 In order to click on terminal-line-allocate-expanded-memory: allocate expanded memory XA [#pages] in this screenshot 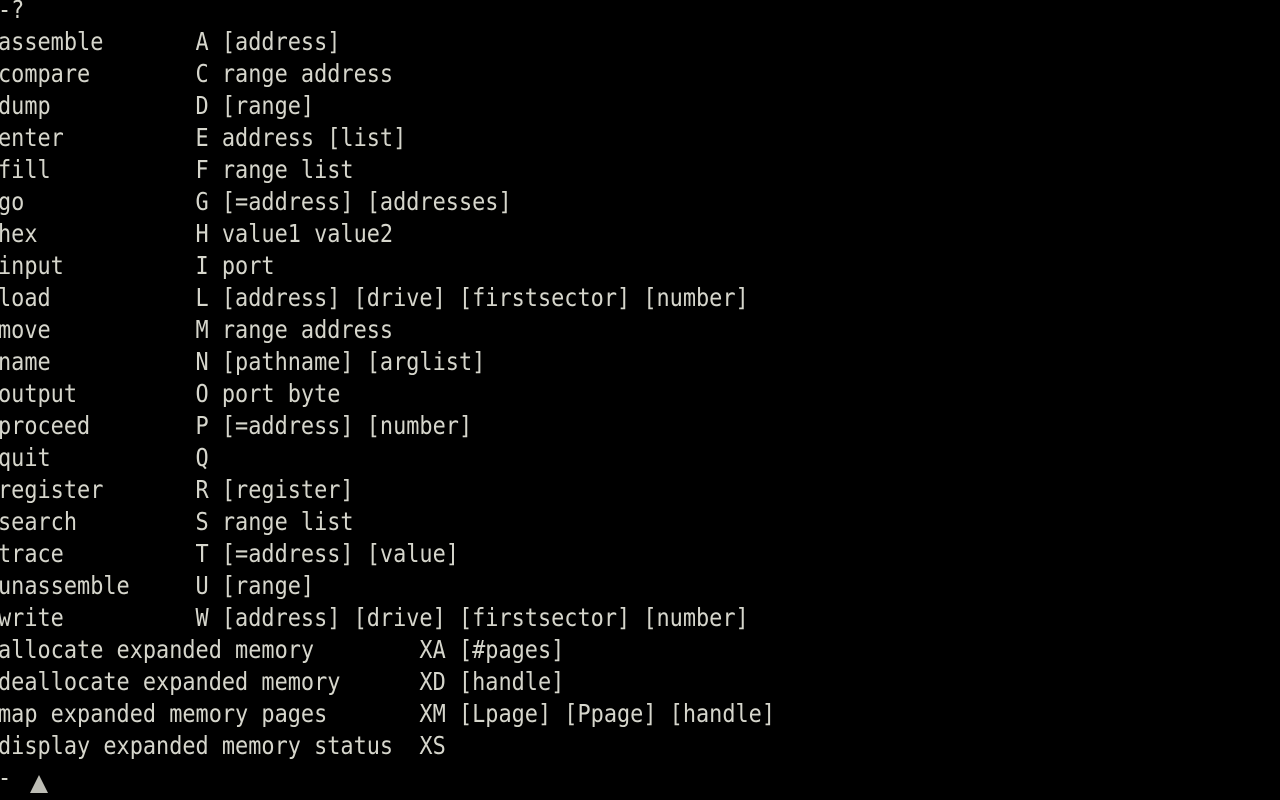, I will do `click(282, 649)`.